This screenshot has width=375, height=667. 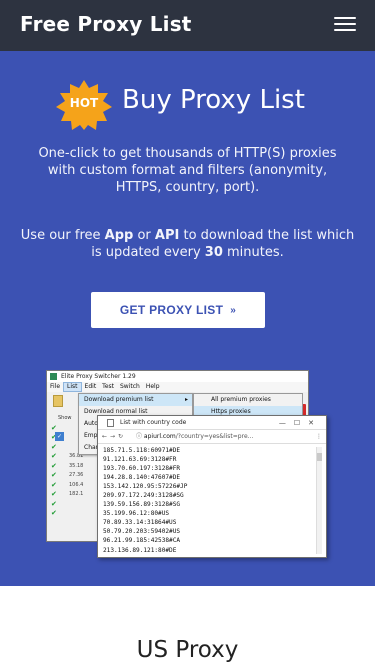 I want to click on folder-icon, so click(x=58, y=401).